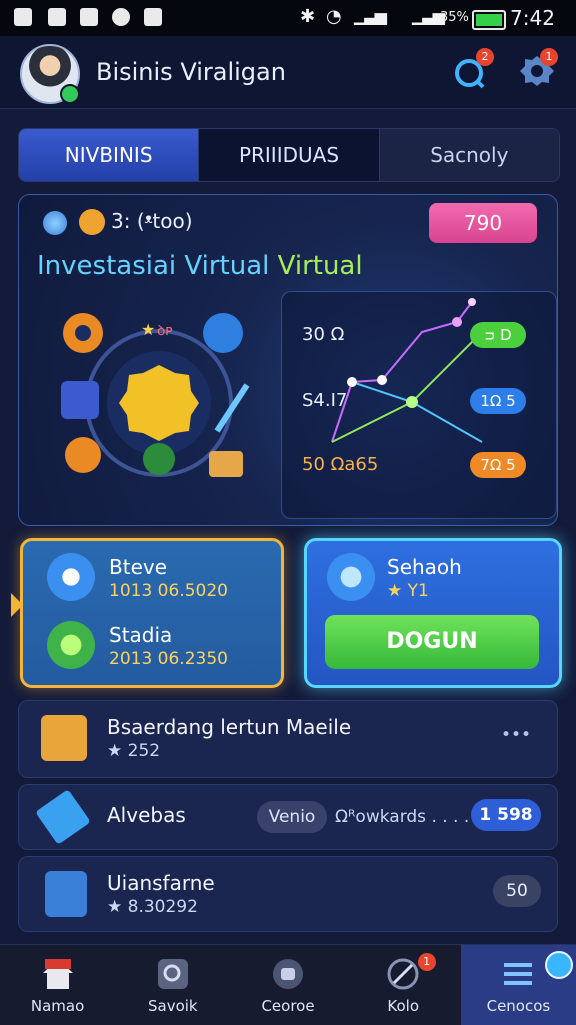 The width and height of the screenshot is (576, 1025). Describe the element at coordinates (403, 1006) in the screenshot. I see `nav-tools-label: Kolo` at that location.